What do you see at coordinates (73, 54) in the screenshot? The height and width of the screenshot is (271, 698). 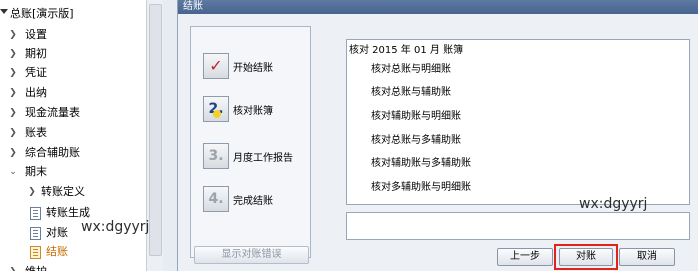 I see `tree-item-opening: ❯ 期初` at bounding box center [73, 54].